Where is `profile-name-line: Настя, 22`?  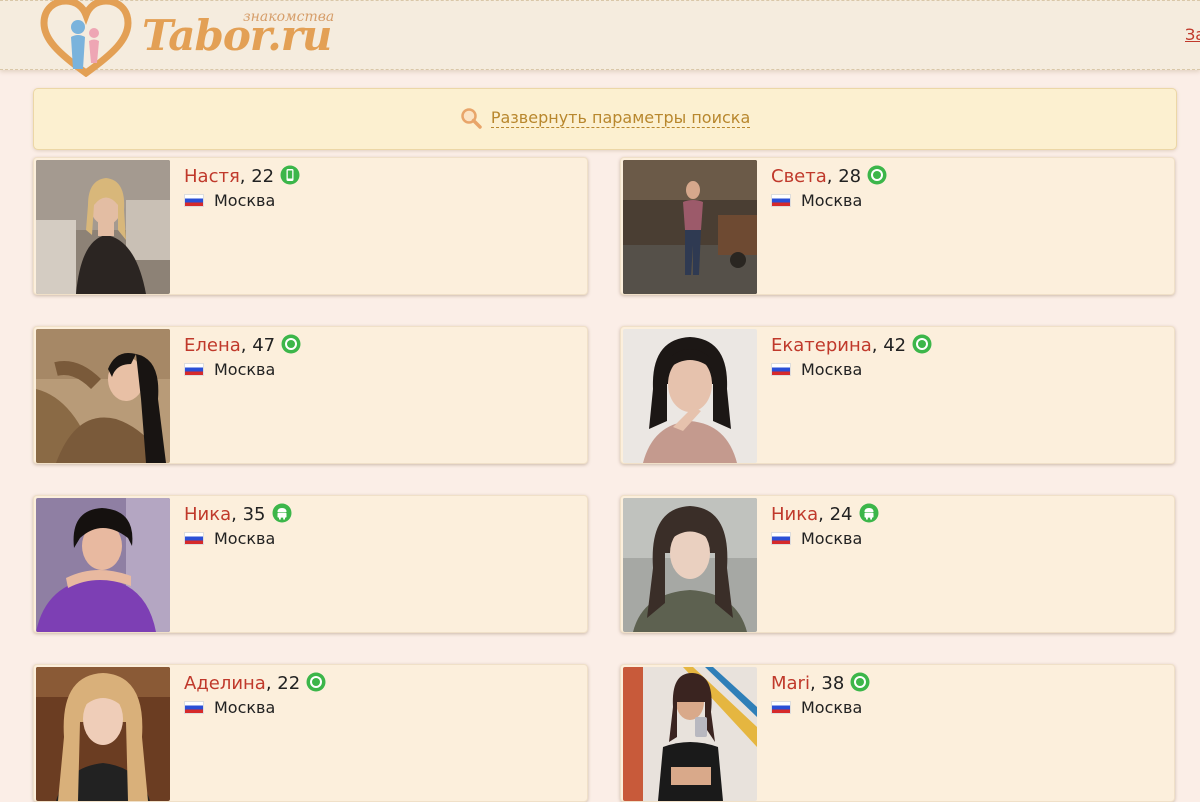 profile-name-line: Настя, 22 is located at coordinates (242, 176).